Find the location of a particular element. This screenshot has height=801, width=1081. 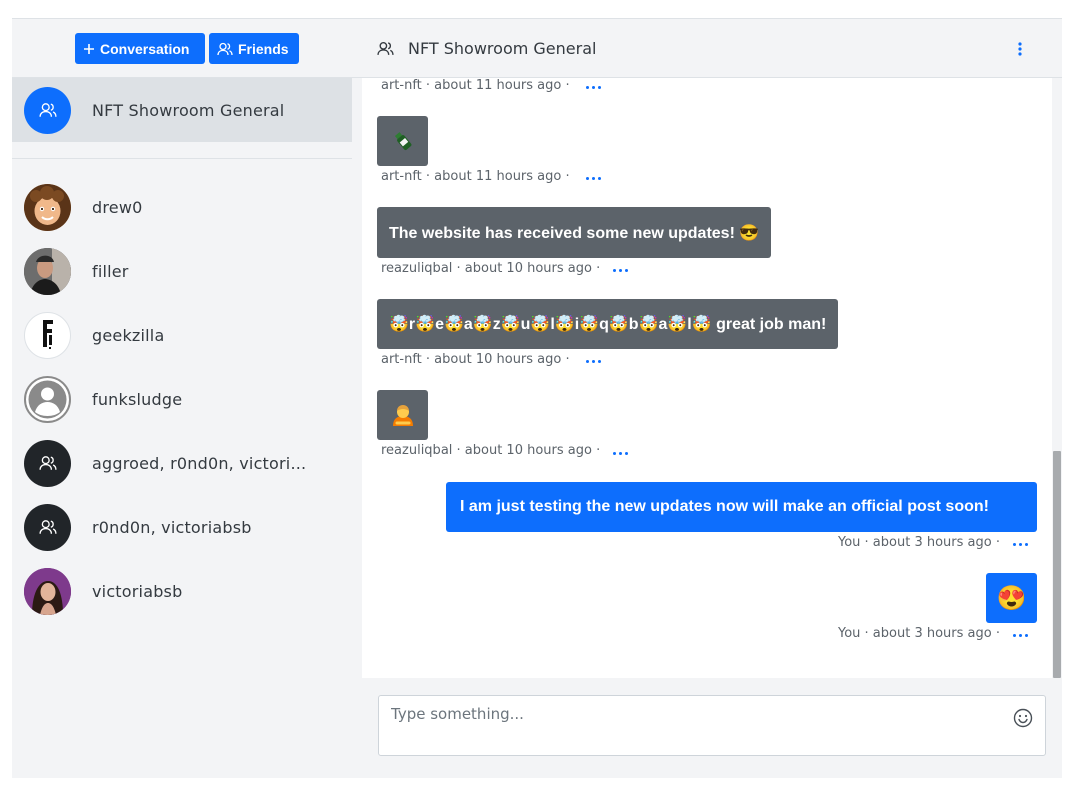

sidebar-header: Conversation Friends is located at coordinates (182, 48).